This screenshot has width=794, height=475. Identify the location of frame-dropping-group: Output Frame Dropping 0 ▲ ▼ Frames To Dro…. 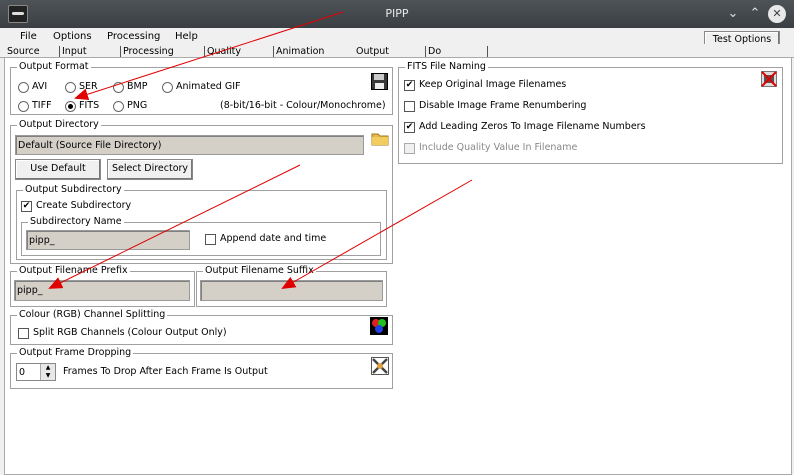
(201, 368).